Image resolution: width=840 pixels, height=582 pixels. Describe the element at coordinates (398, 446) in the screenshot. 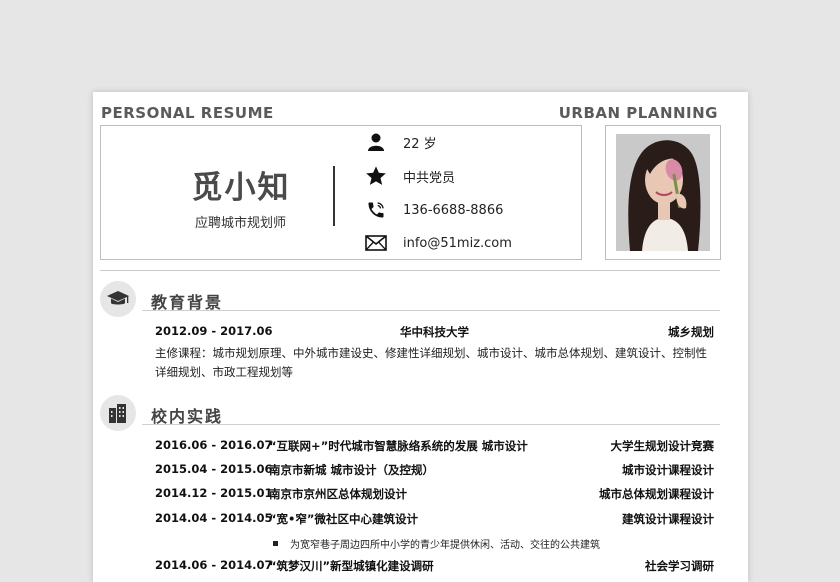

I see `practice-name: “互联网+”时代城市智慧脉络系统的发展 城市设计` at that location.